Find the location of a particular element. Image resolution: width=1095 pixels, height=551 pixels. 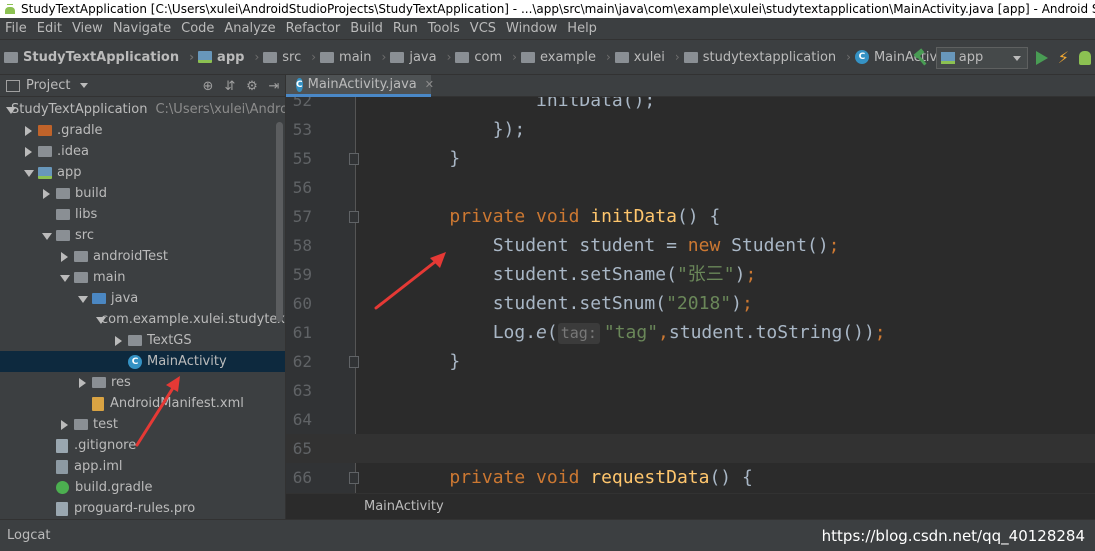

breadcrumb-item-xulei: › xulei is located at coordinates (636, 57).